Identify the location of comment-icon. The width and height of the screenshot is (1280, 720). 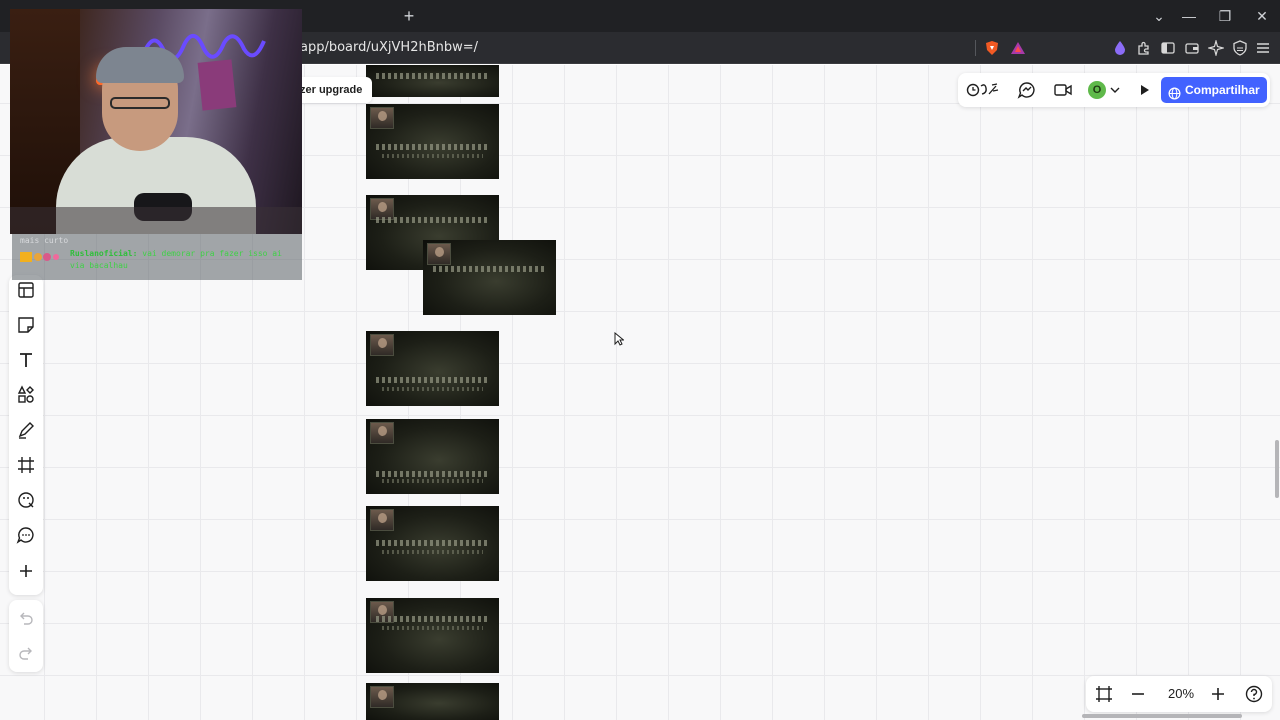
(26, 535).